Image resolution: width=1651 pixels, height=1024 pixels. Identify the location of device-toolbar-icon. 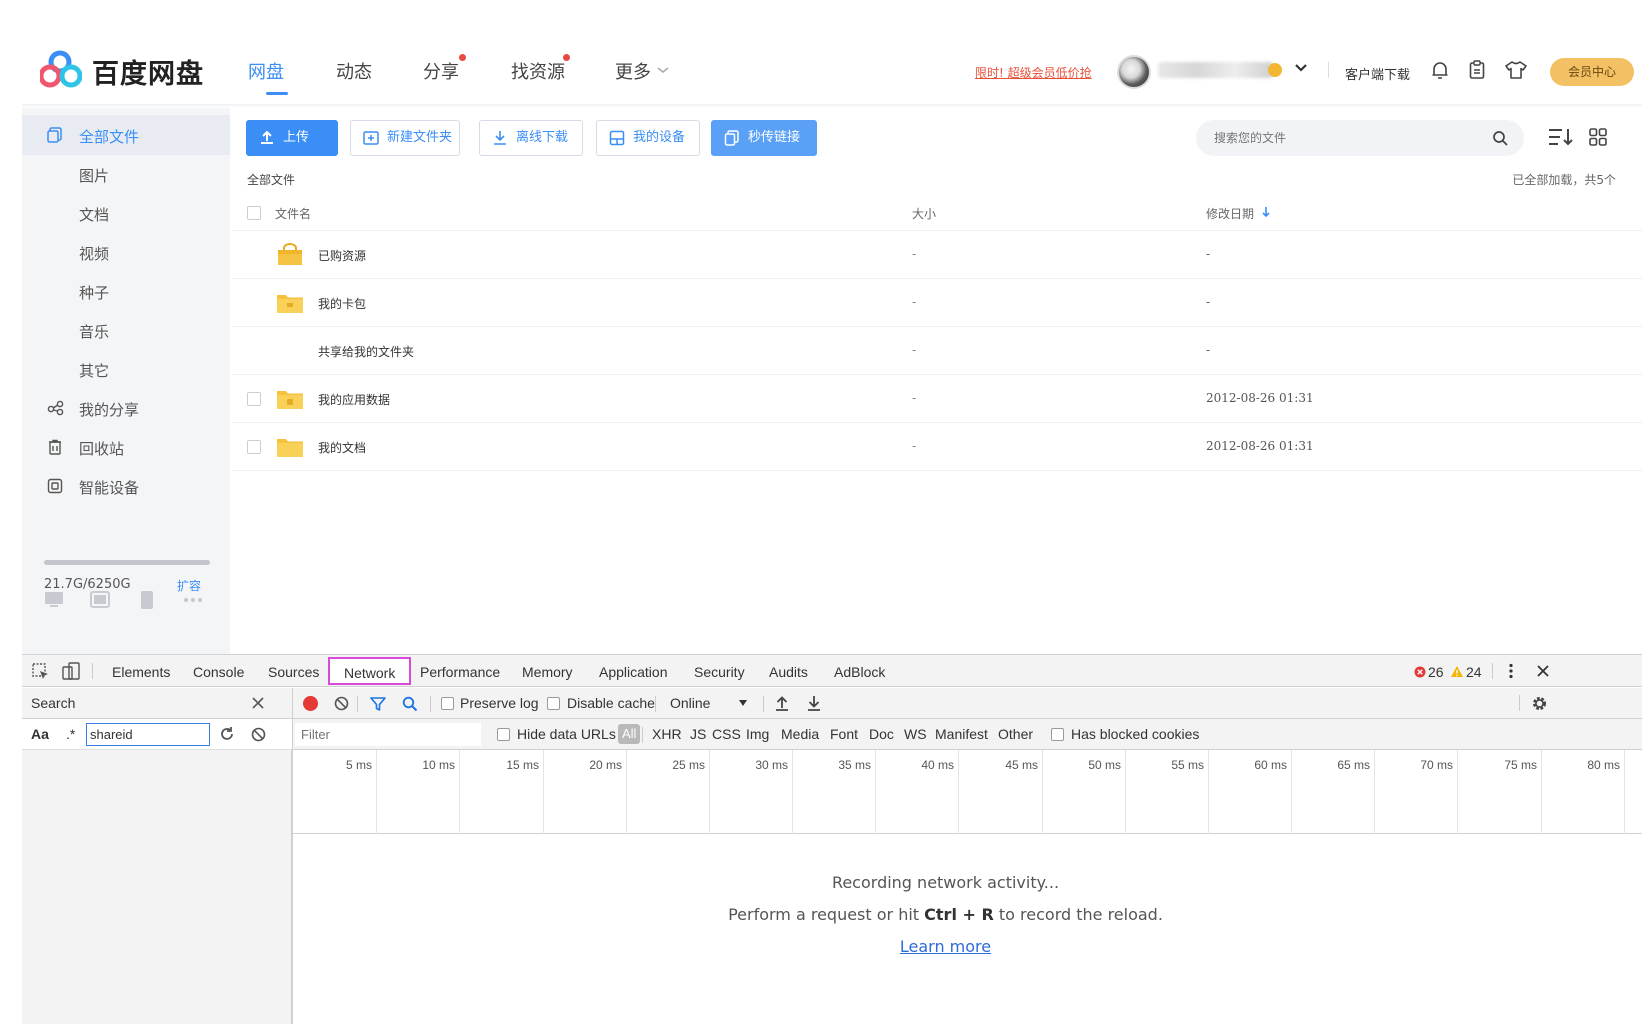
(71, 671).